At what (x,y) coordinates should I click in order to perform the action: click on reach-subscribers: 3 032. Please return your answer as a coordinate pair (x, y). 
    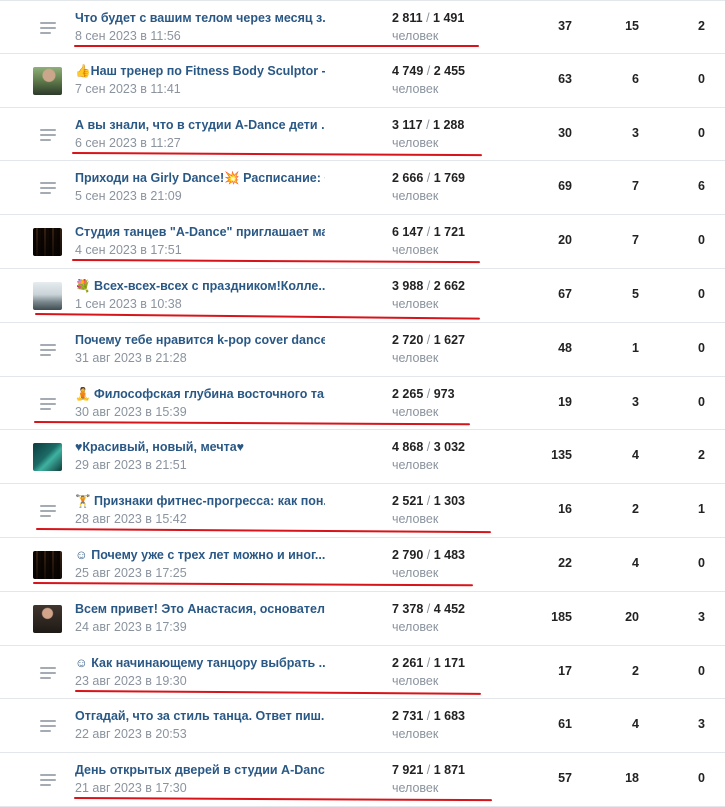
    Looking at the image, I should click on (449, 447).